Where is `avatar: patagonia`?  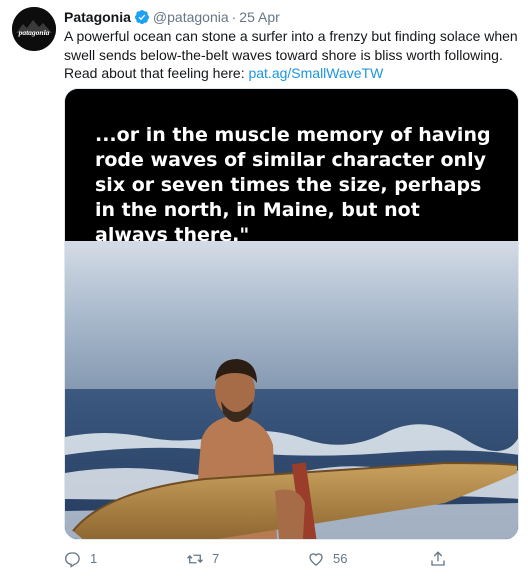
avatar: patagonia is located at coordinates (34, 29).